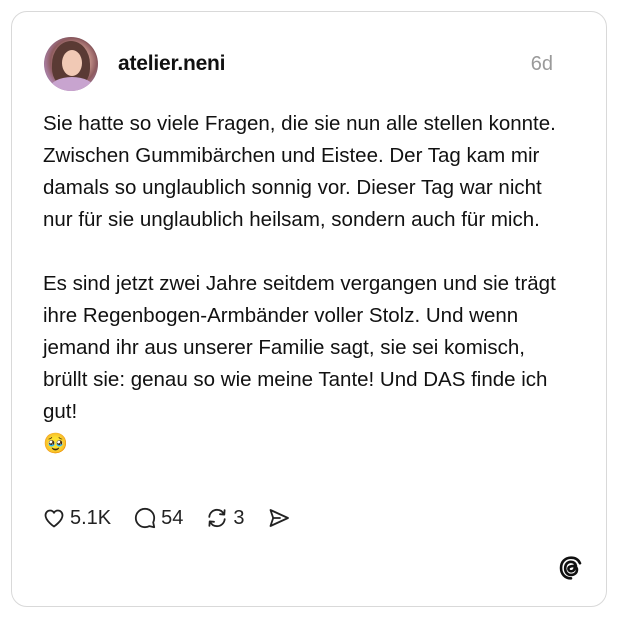 The image size is (620, 619). I want to click on repost-count: 3, so click(239, 517).